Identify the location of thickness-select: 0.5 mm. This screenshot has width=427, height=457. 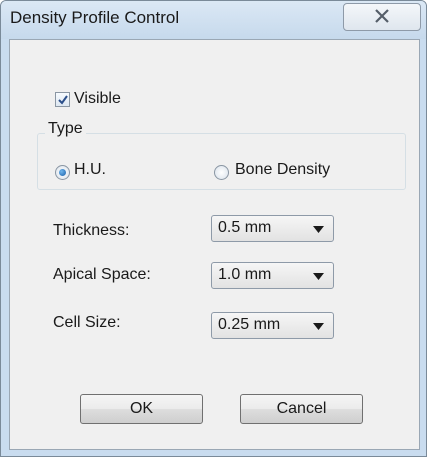
(272, 228).